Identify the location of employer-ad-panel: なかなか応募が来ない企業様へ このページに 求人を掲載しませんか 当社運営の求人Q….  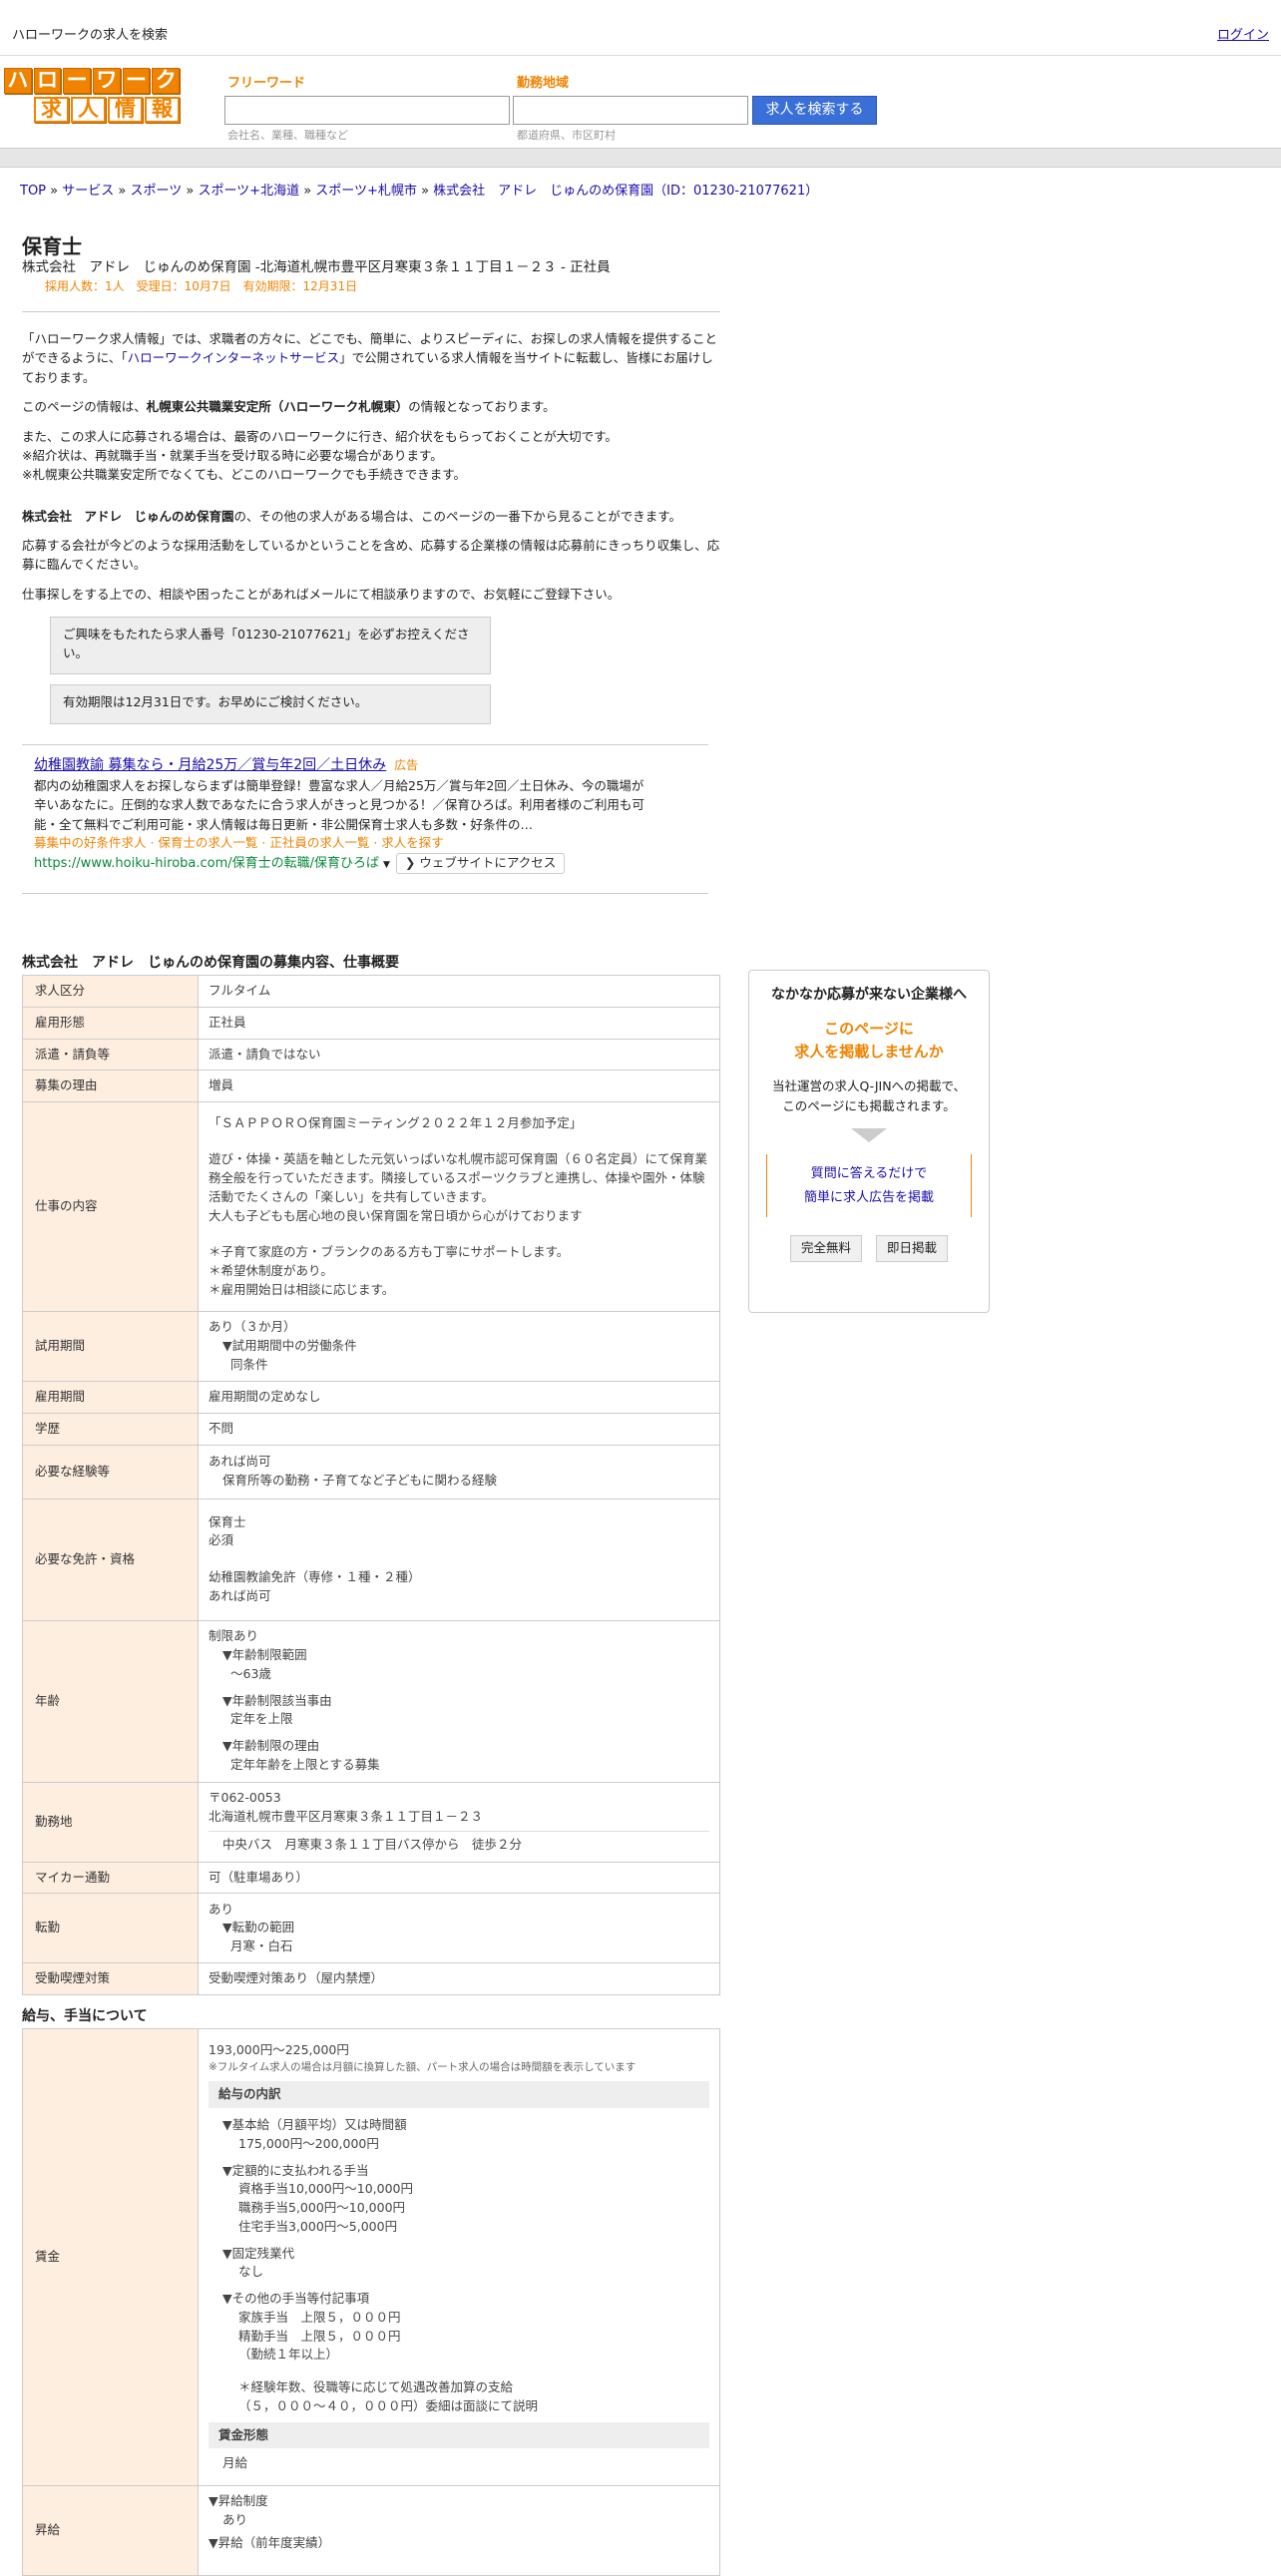
(869, 1141).